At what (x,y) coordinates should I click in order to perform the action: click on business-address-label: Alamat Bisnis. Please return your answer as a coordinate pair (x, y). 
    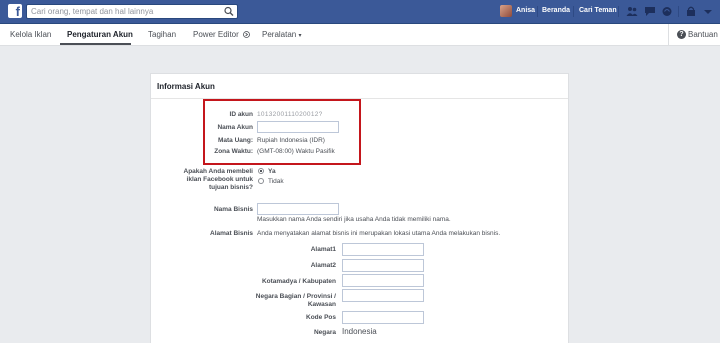
    Looking at the image, I should click on (231, 233).